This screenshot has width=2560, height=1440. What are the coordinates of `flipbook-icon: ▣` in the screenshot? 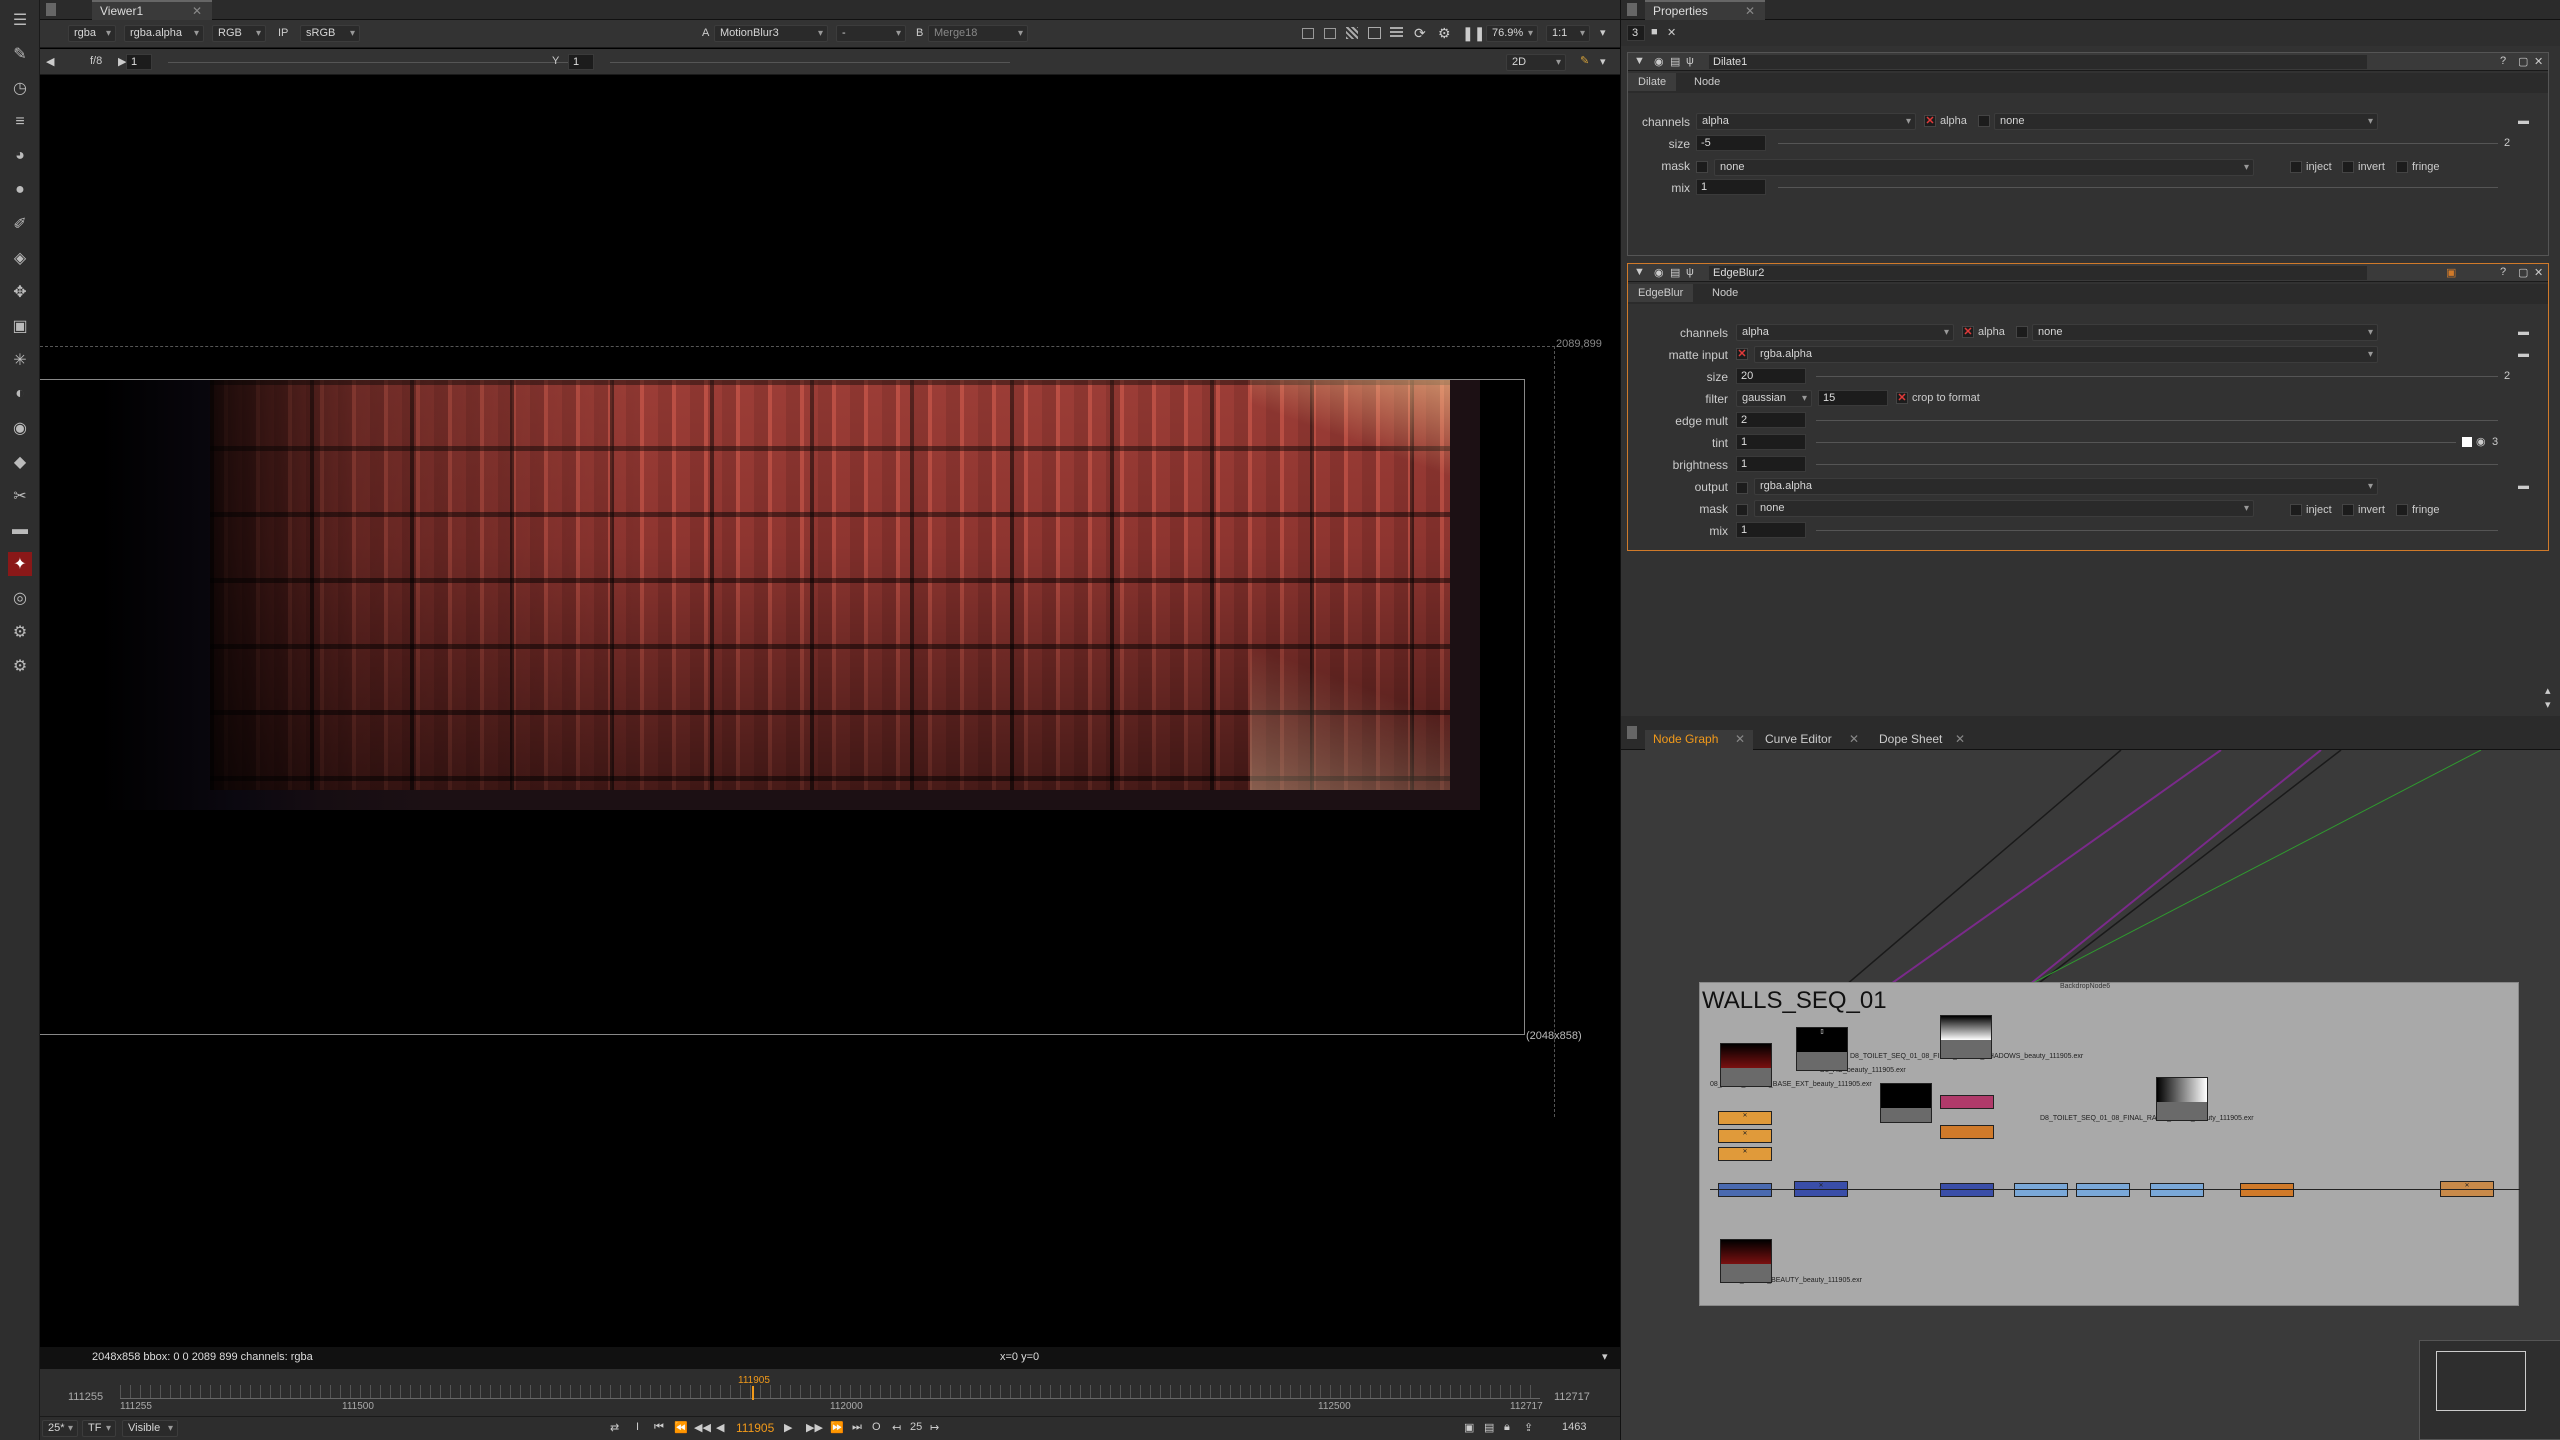 It's located at (1469, 1427).